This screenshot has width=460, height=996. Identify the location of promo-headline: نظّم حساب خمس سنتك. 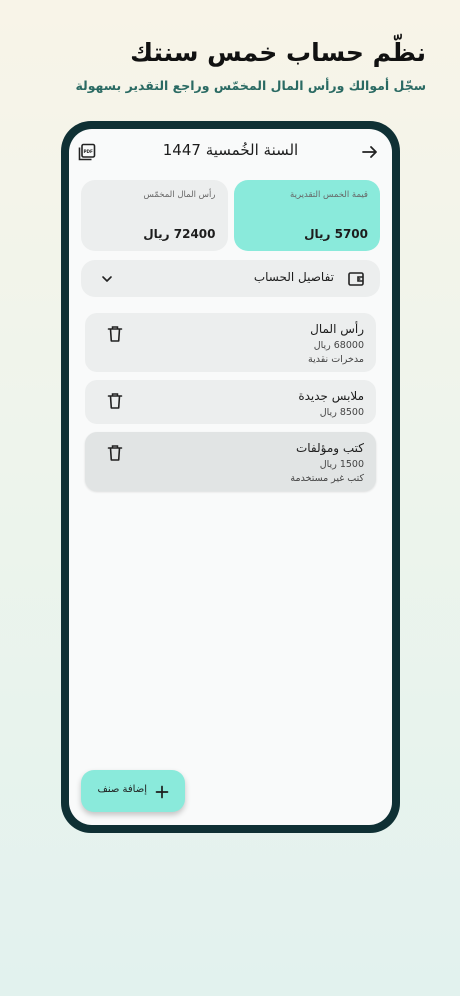
(278, 52).